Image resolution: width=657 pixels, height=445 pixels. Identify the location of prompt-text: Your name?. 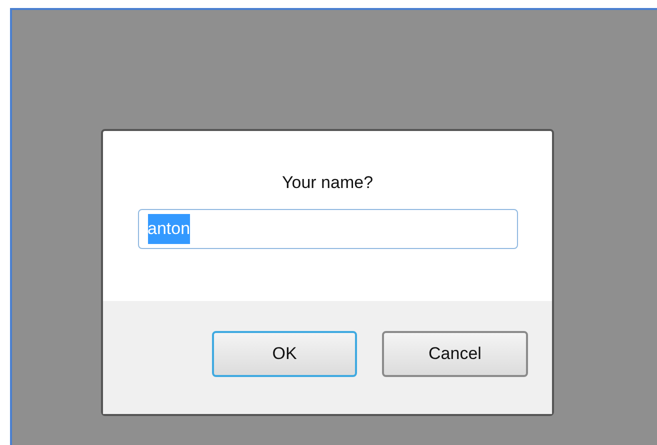
(328, 183).